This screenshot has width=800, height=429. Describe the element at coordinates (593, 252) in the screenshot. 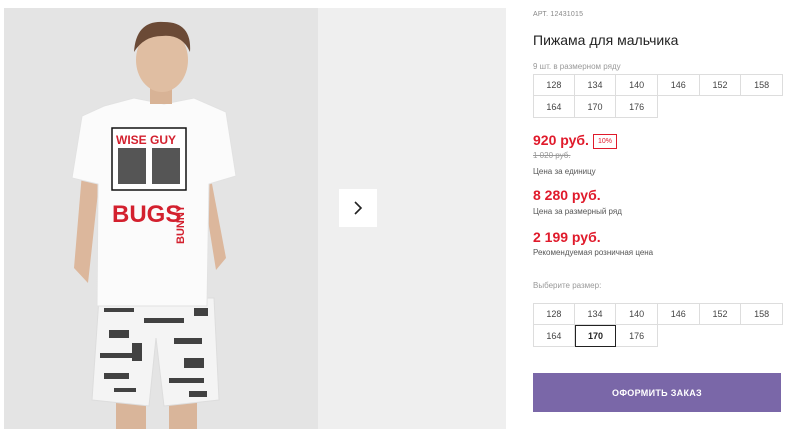

I see `retail-price-label: Рекомендуемая розничная цена` at that location.